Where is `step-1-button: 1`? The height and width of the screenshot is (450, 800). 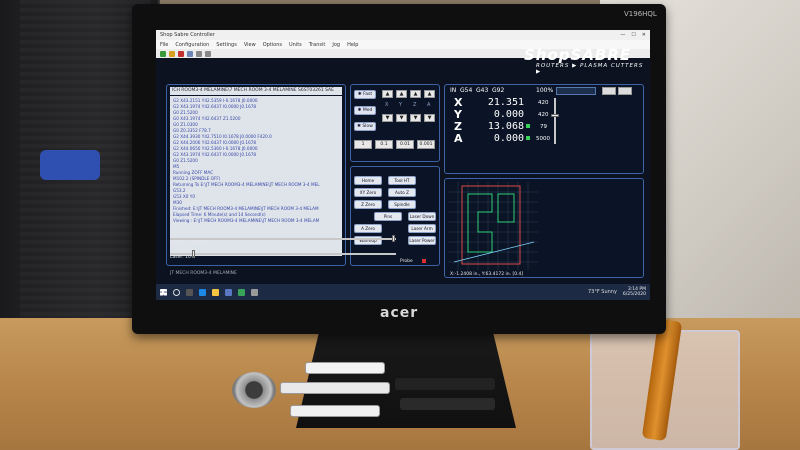
step-1-button: 1 is located at coordinates (363, 144).